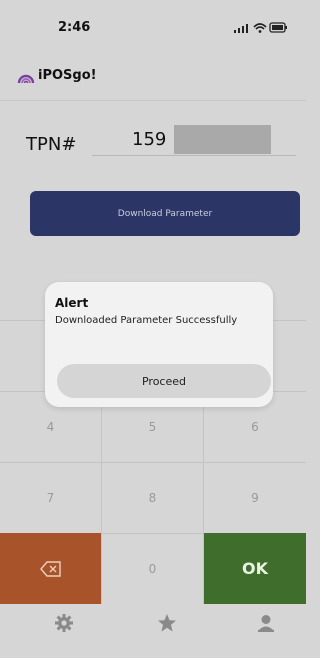 The height and width of the screenshot is (658, 320). Describe the element at coordinates (74, 27) in the screenshot. I see `status-time: 2:46` at that location.